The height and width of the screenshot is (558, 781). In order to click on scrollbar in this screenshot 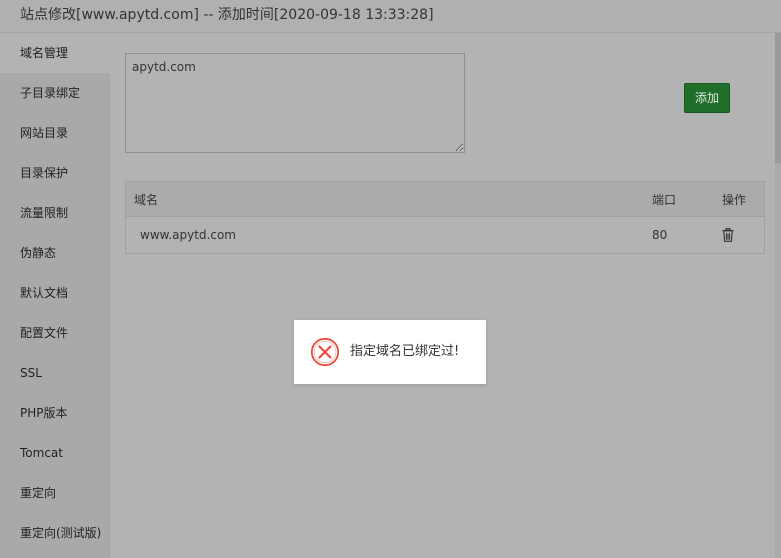, I will do `click(778, 295)`.